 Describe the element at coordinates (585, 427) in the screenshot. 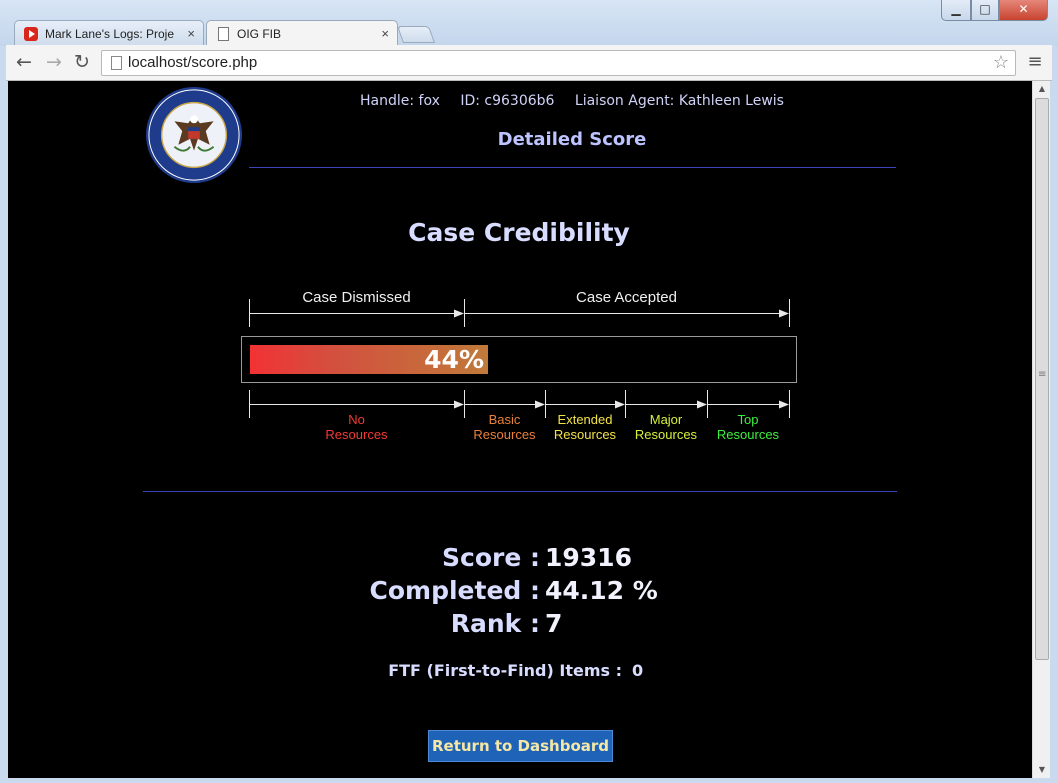

I see `resource-label-extended: Extended Resources` at that location.